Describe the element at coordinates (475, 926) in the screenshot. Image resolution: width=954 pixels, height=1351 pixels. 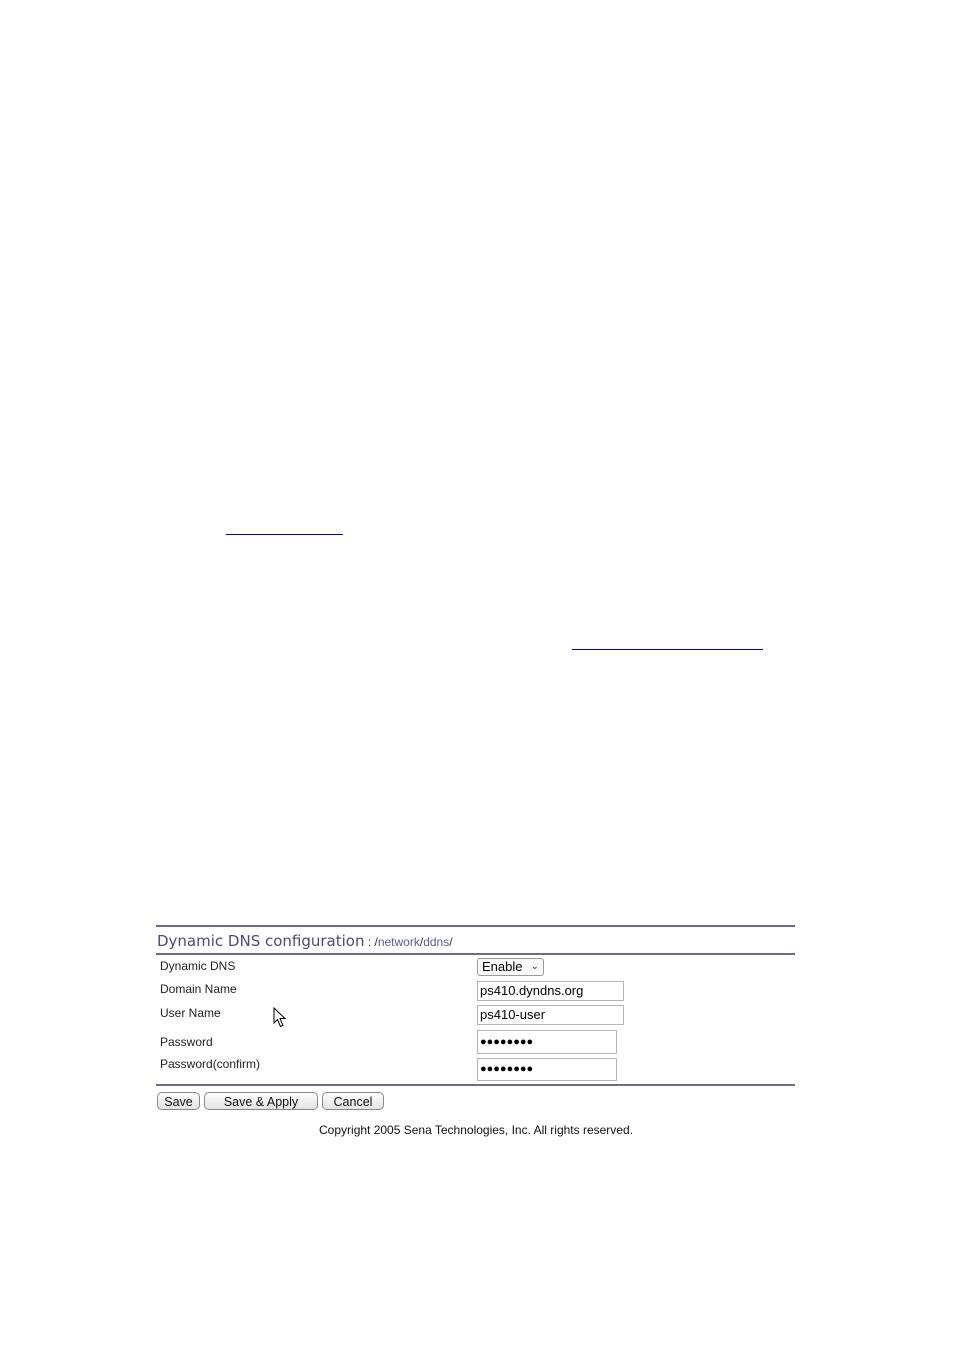
I see `top-divider` at that location.